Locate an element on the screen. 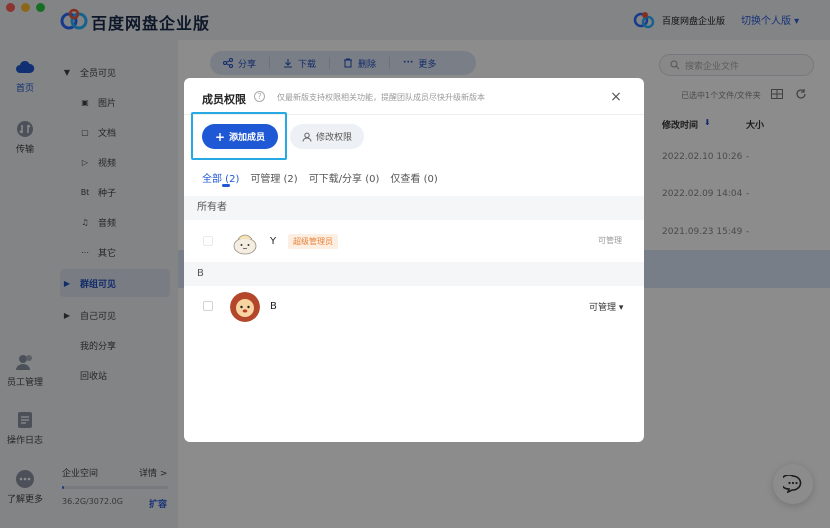  group-header-b: B is located at coordinates (414, 274).